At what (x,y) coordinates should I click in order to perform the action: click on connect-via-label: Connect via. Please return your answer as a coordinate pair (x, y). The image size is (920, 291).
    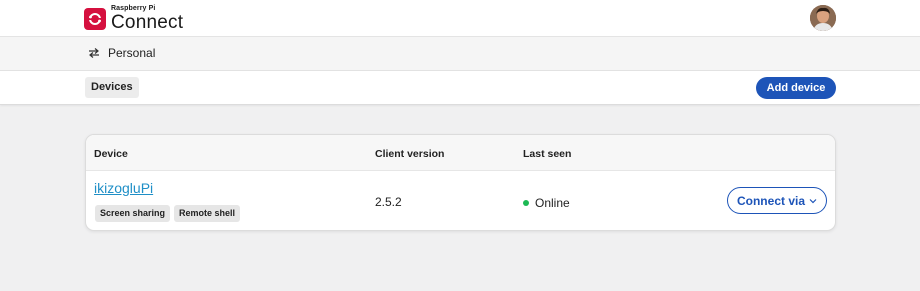
    Looking at the image, I should click on (770, 200).